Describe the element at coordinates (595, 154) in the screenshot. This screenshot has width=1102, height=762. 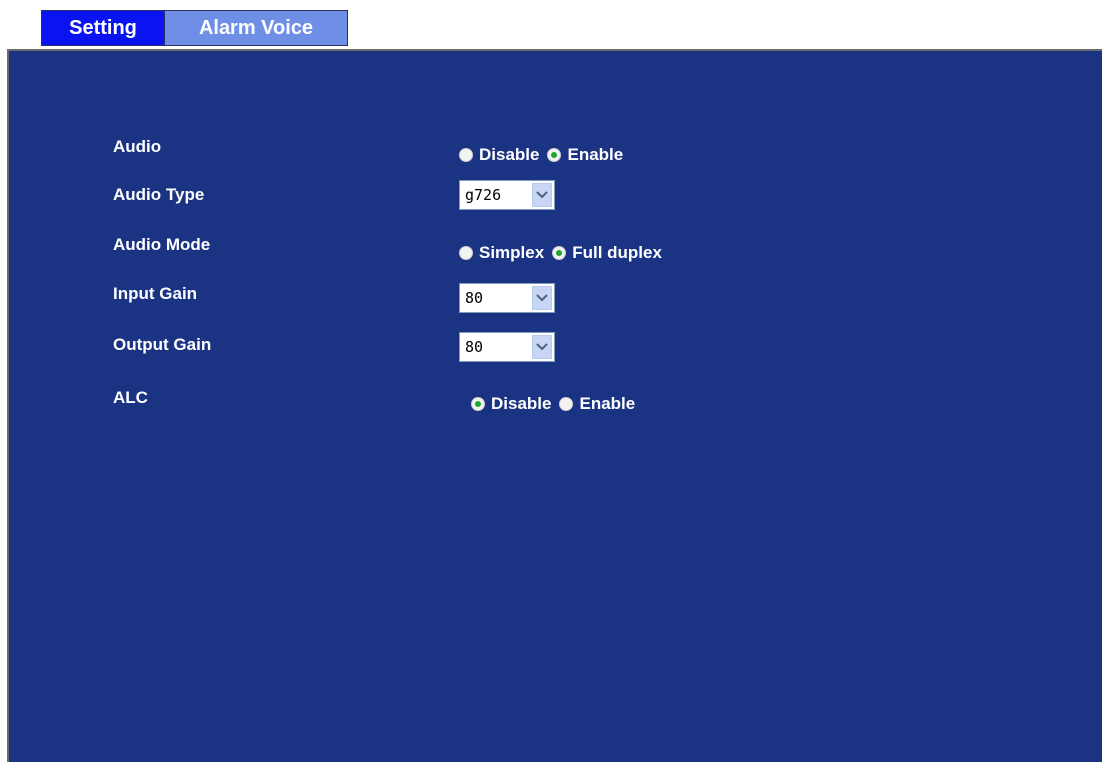
I see `audio-enable-label: Enable` at that location.